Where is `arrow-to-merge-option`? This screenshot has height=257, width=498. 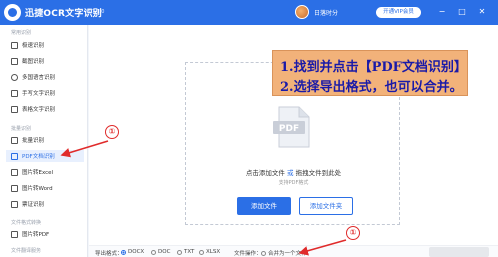
arrow-to-merge-option is located at coordinates (322, 247).